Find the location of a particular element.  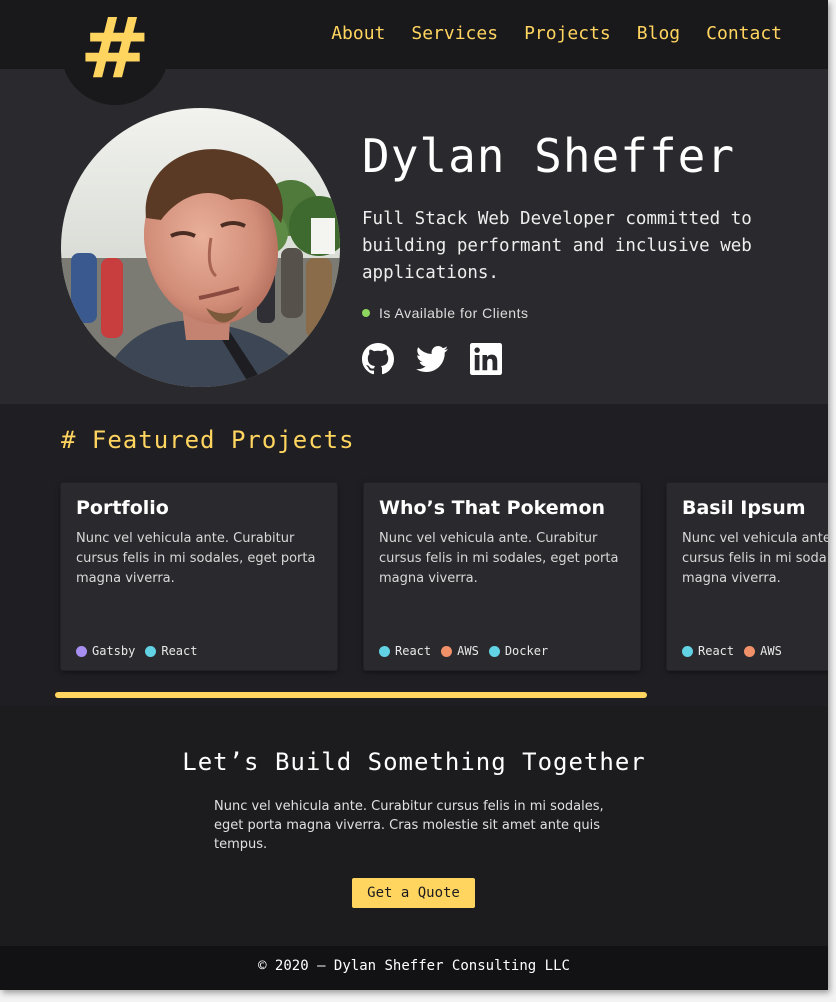

logo: # is located at coordinates (115, 52).